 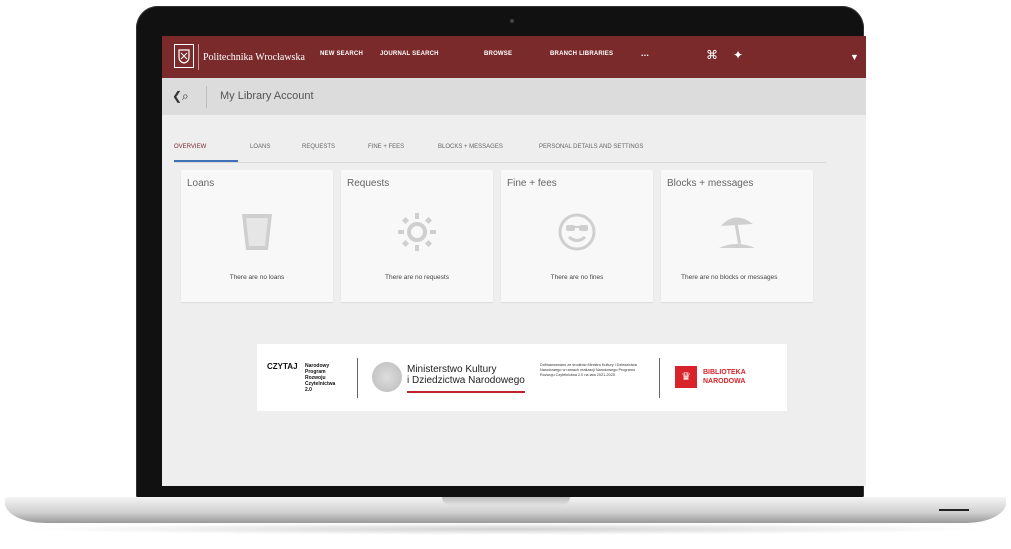 I want to click on eagle-emblem-icon, so click(x=387, y=377).